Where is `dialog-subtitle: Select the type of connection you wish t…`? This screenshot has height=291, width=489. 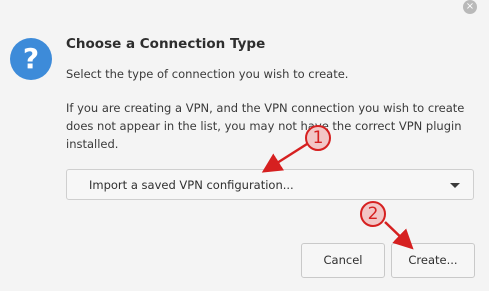
dialog-subtitle: Select the type of connection you wish t… is located at coordinates (207, 74).